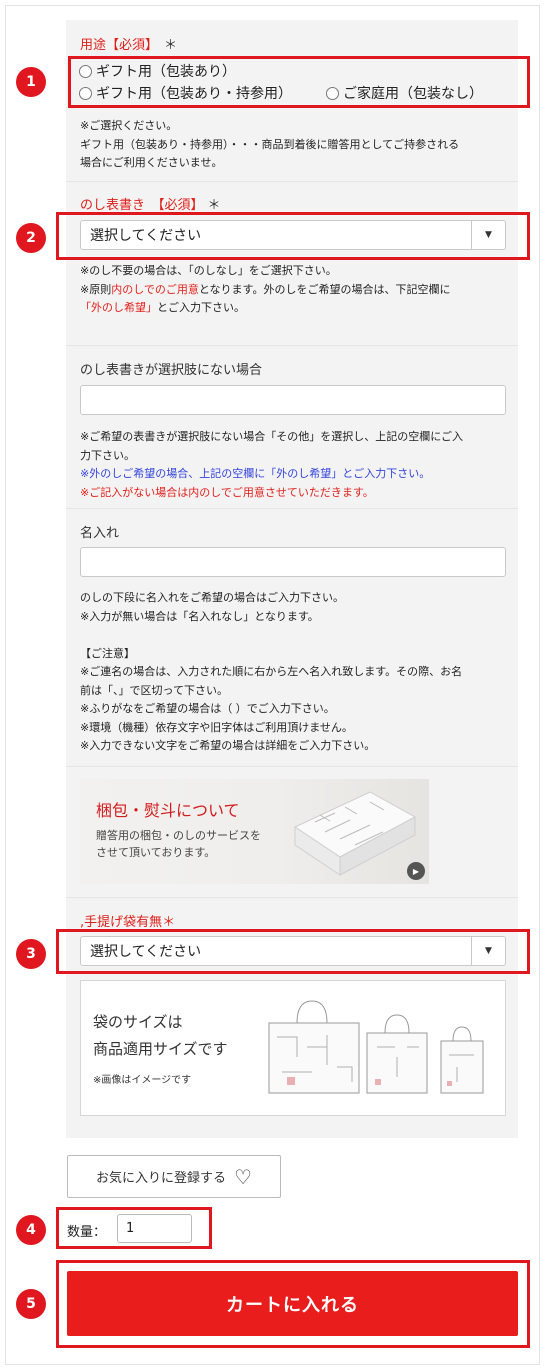  Describe the element at coordinates (129, 45) in the screenshot. I see `usage-label: 用途【必須】＊` at that location.